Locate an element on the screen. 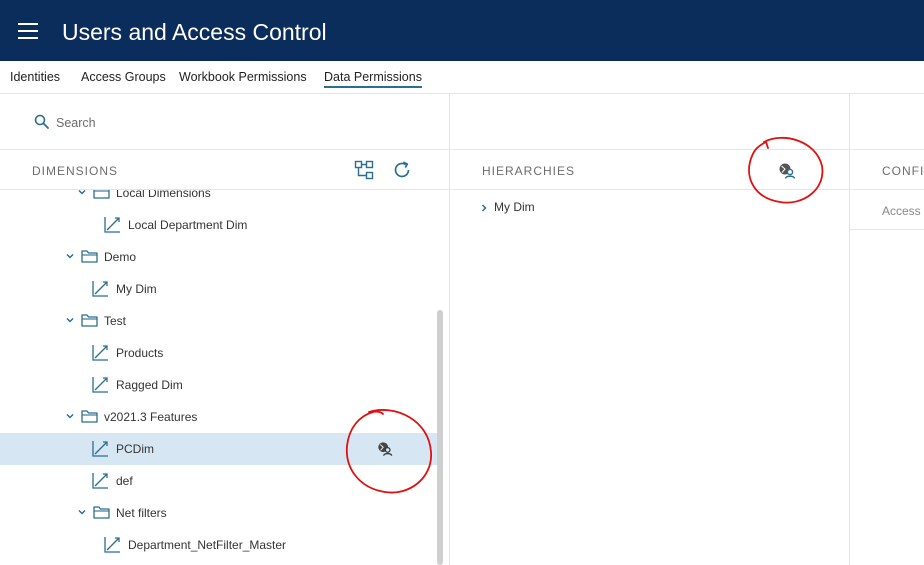 This screenshot has width=924, height=565. hierarchy-view-icon is located at coordinates (364, 170).